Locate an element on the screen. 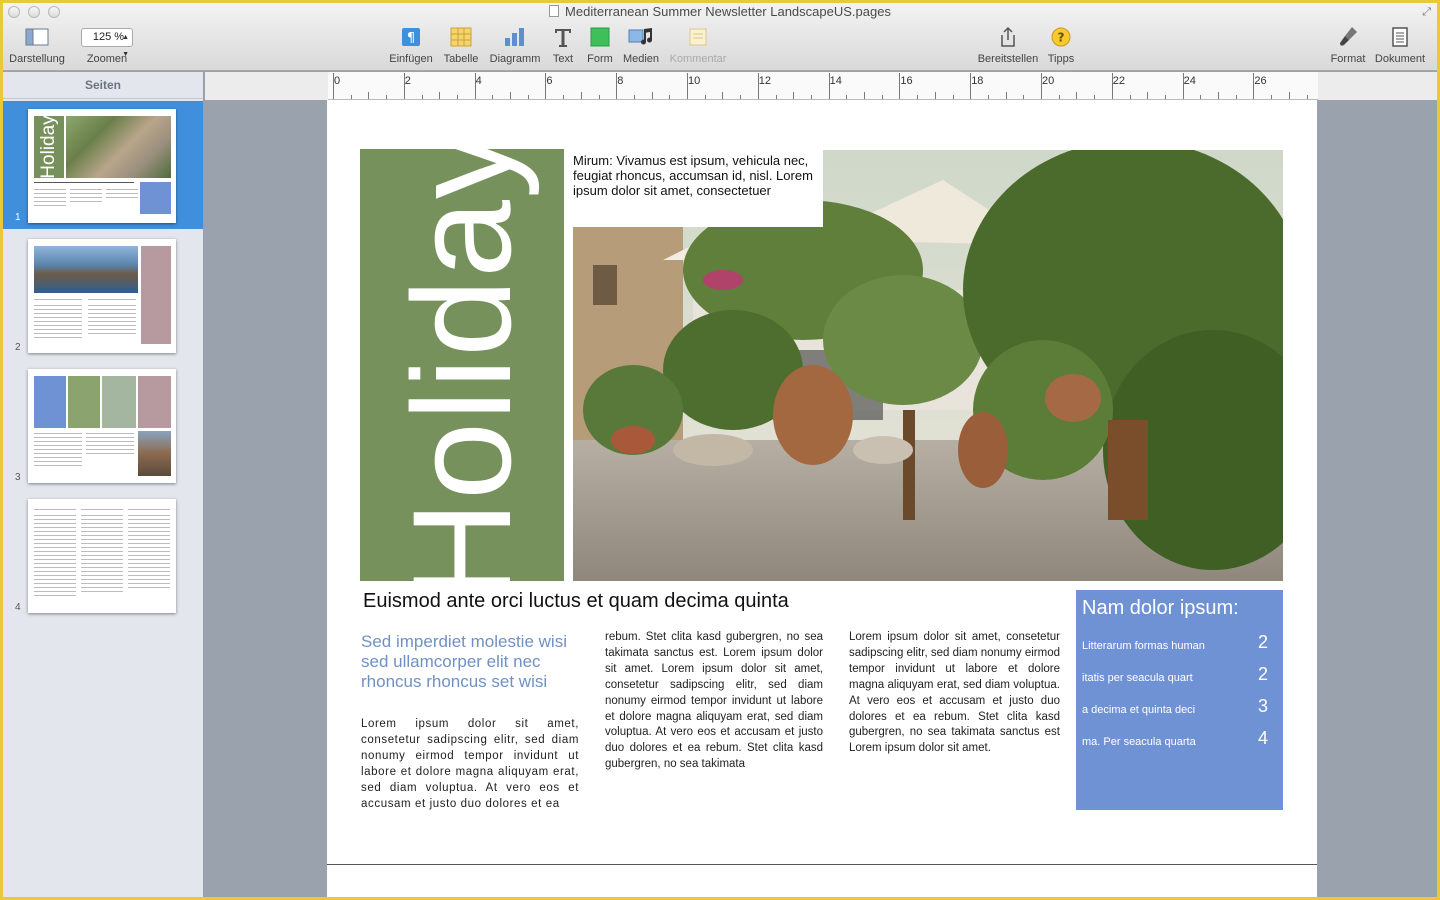  contents-row: Litterarum formas human 2 is located at coordinates (1177, 642).